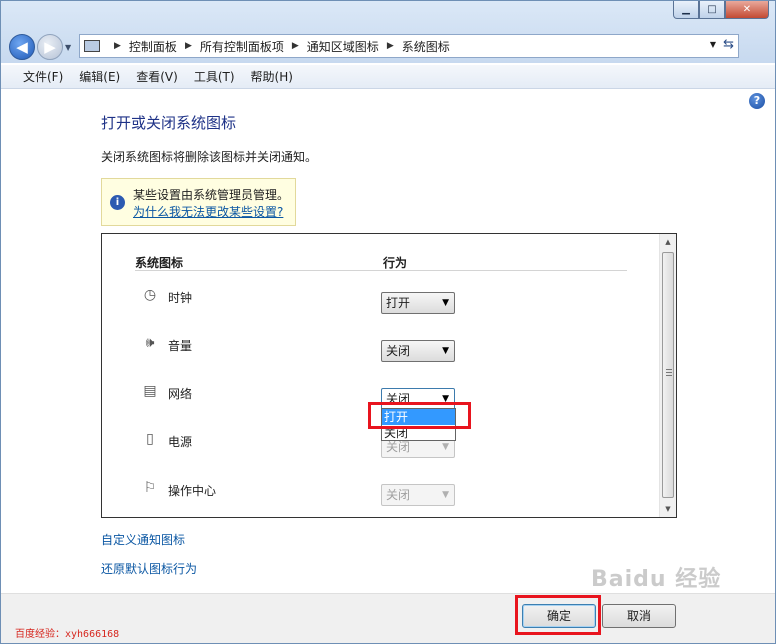 This screenshot has width=776, height=644. I want to click on dropdown-option-off: 关闭, so click(418, 433).